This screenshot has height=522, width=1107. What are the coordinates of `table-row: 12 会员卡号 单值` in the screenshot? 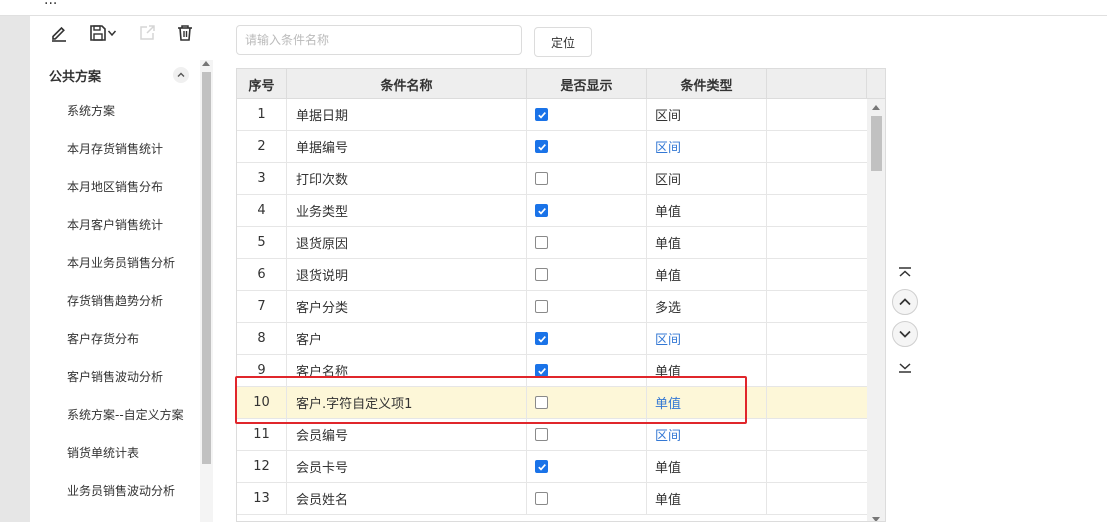 It's located at (552, 467).